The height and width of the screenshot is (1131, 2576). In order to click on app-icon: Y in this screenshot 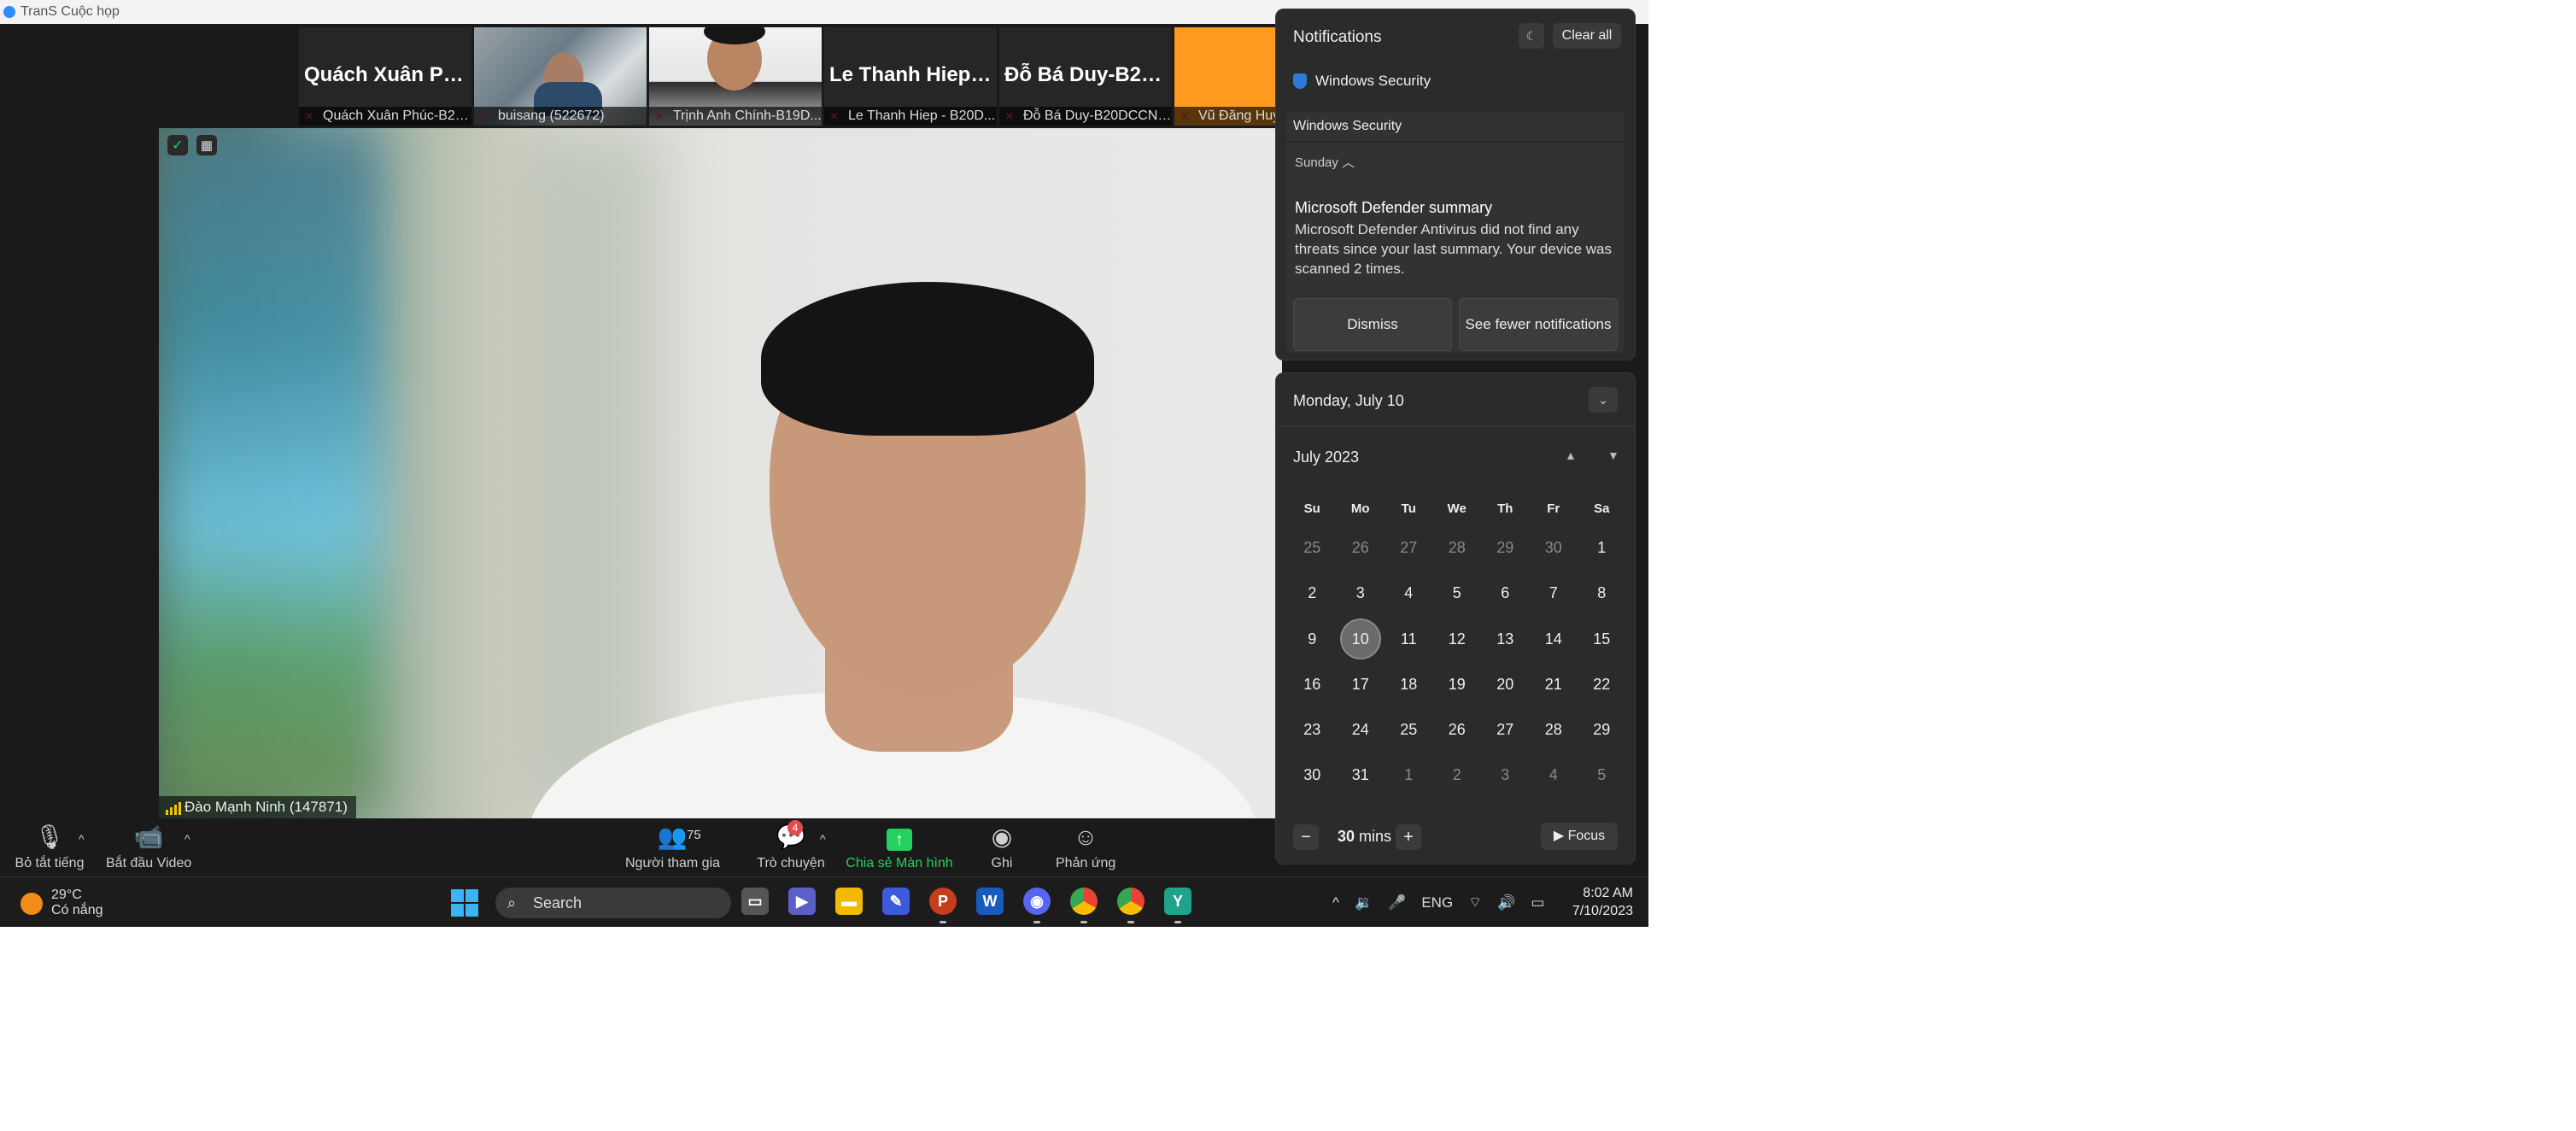, I will do `click(1177, 906)`.